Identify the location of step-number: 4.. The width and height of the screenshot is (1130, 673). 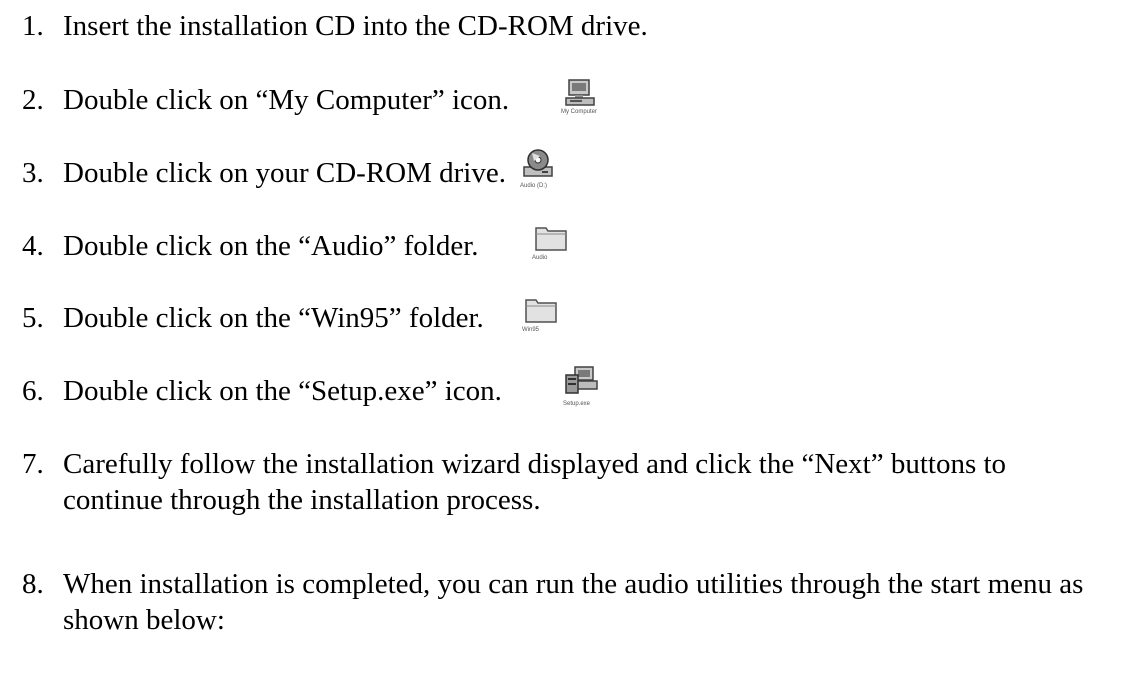
(33, 246).